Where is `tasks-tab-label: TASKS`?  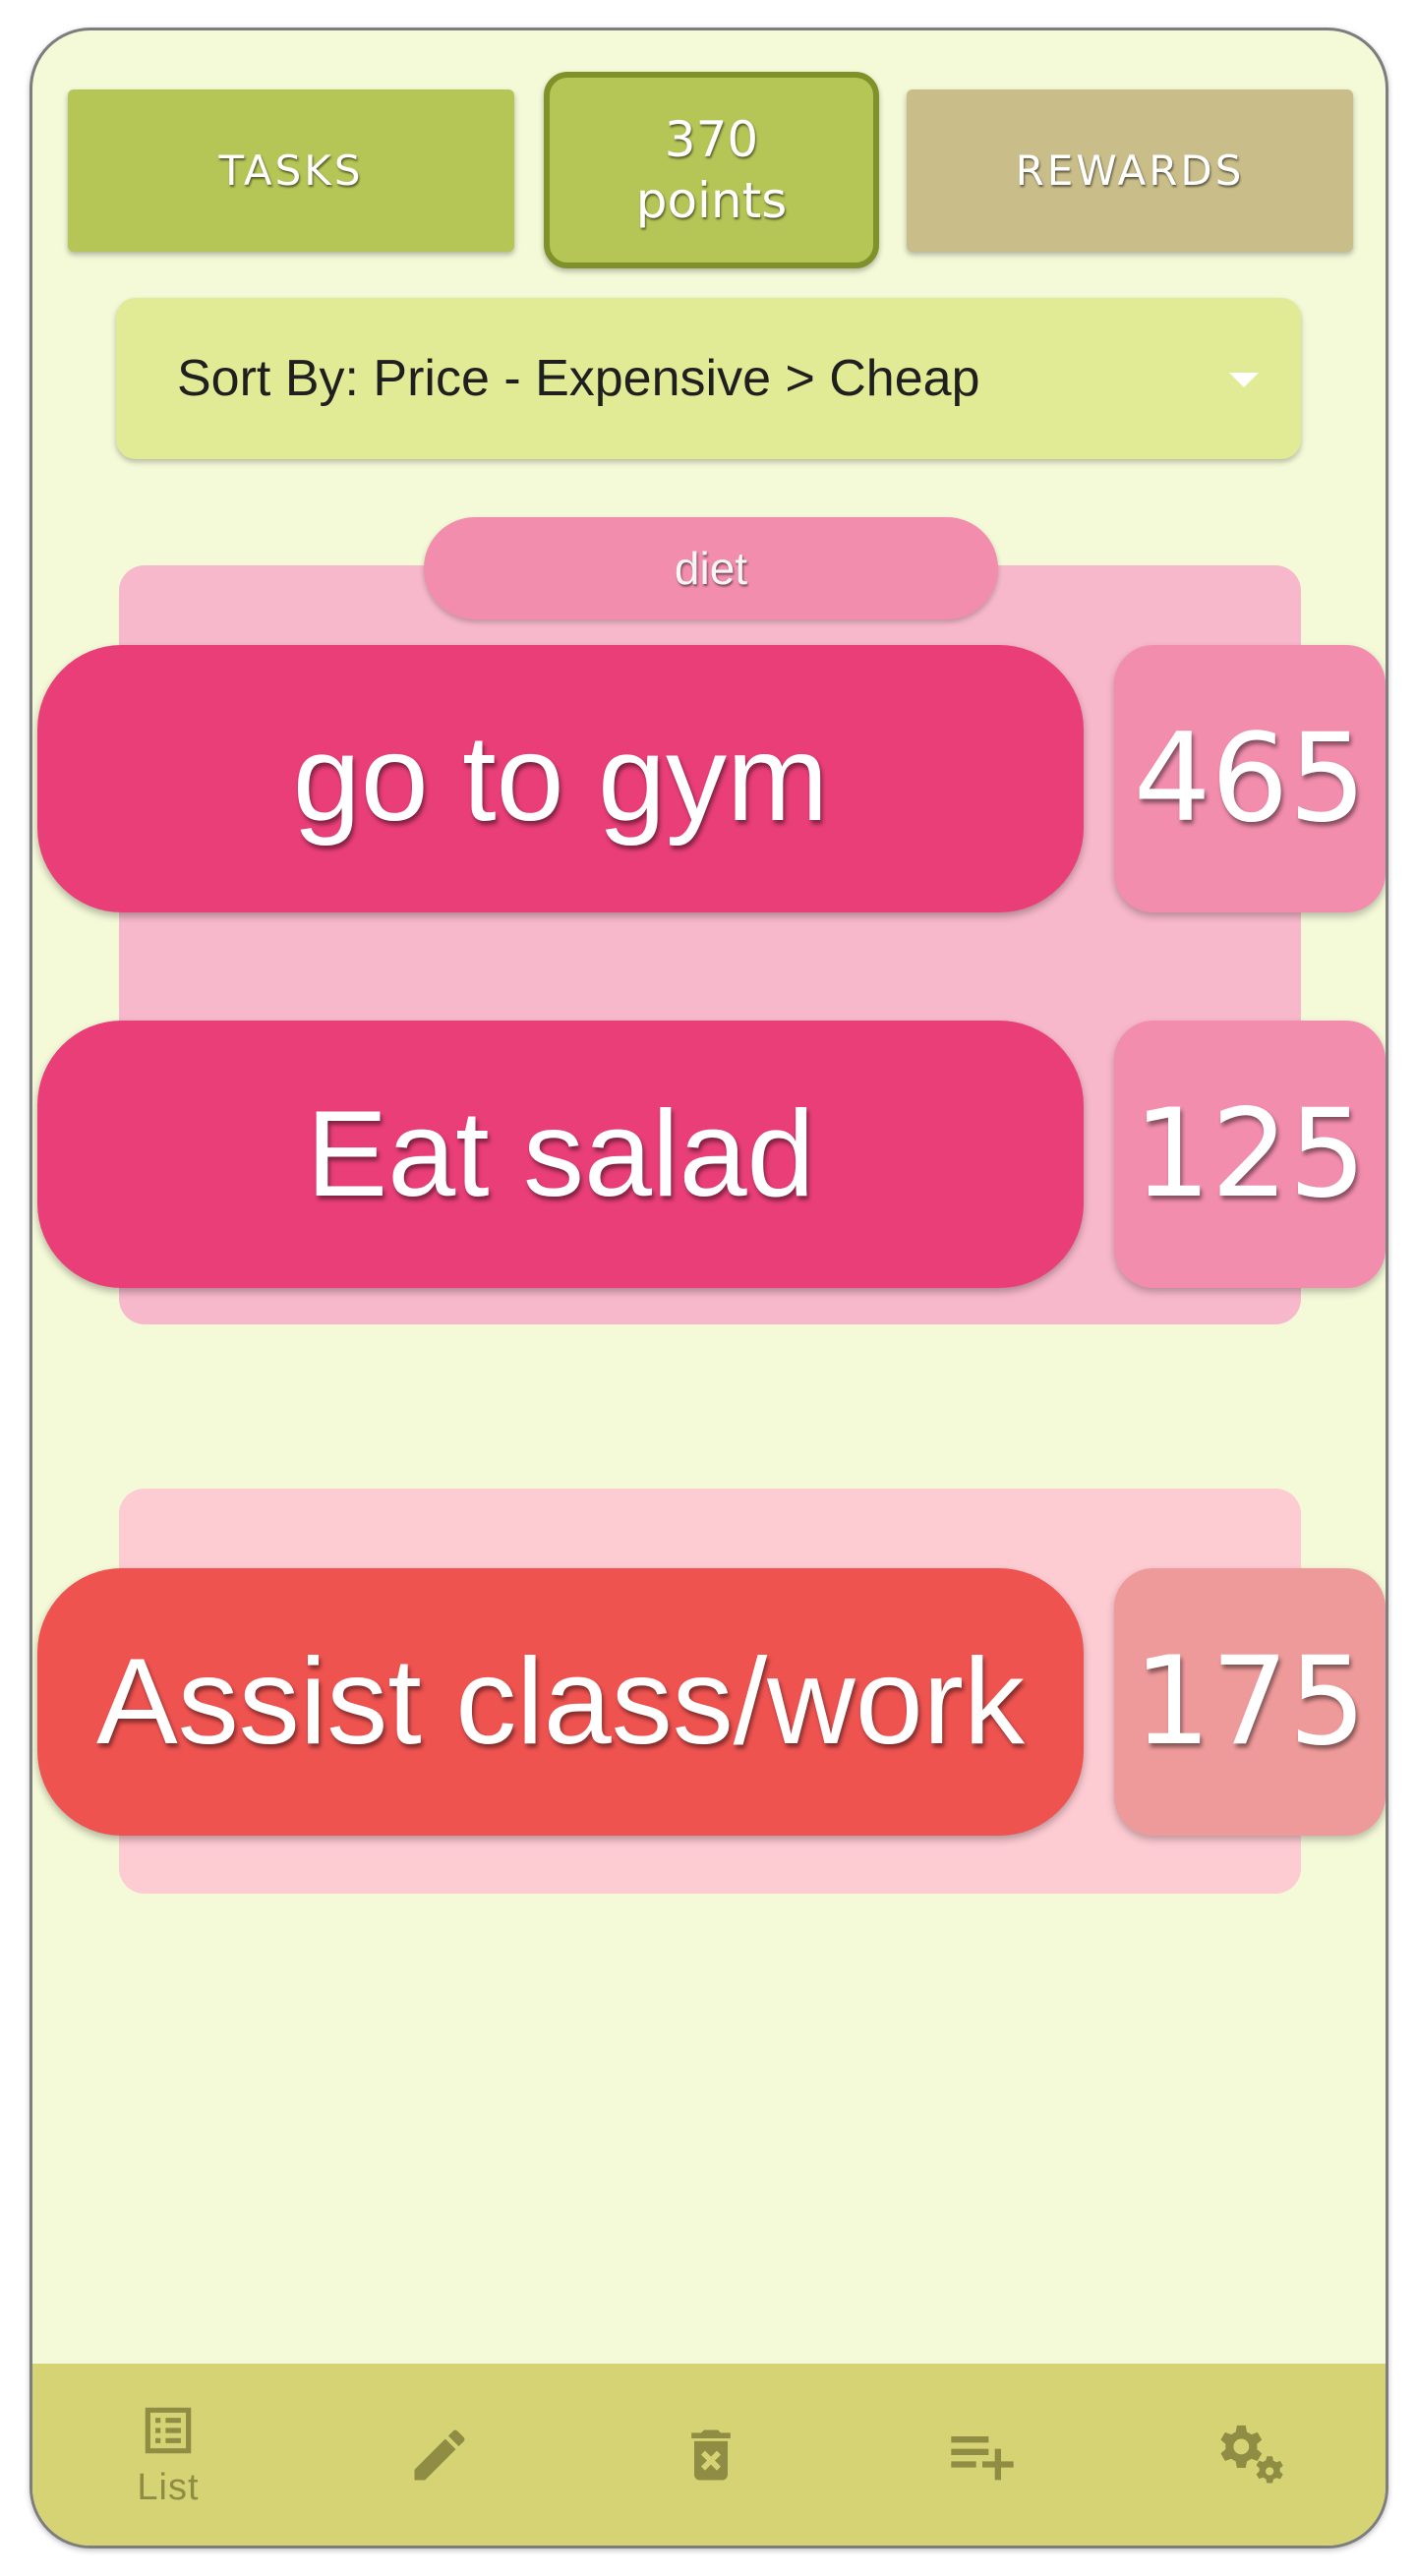
tasks-tab-label: TASKS is located at coordinates (291, 170).